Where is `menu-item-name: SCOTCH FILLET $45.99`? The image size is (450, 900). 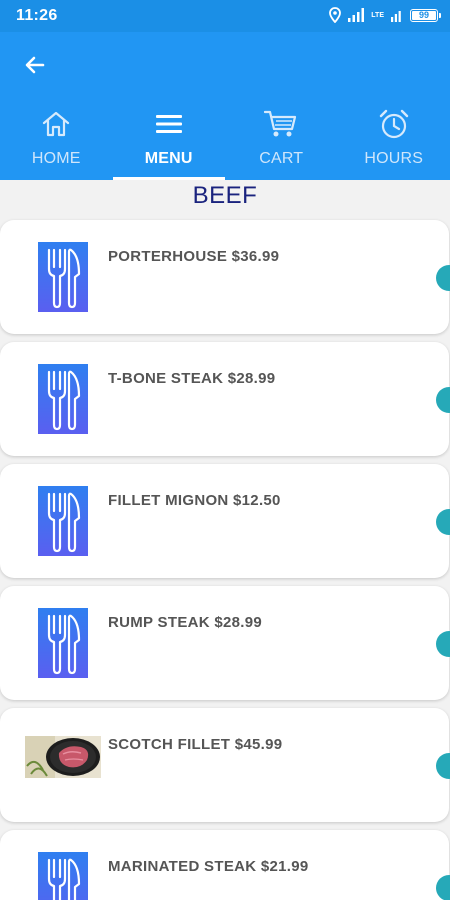
menu-item-name: SCOTCH FILLET $45.99 is located at coordinates (195, 744).